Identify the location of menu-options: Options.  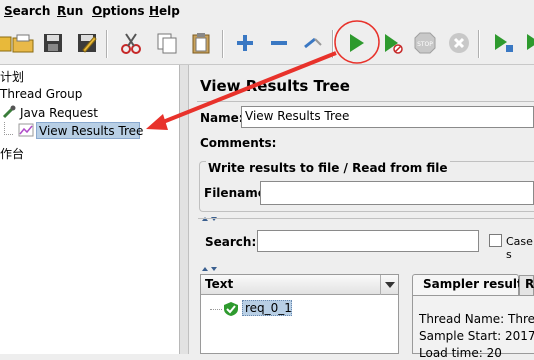
(118, 11).